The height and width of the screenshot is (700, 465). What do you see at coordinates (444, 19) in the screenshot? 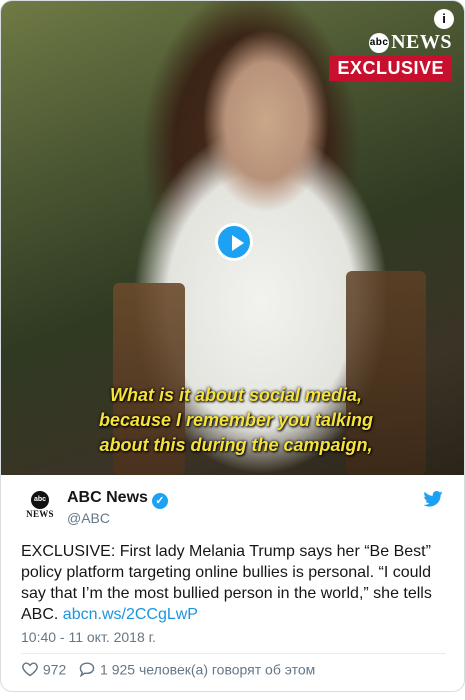
I see `info-icon: i` at bounding box center [444, 19].